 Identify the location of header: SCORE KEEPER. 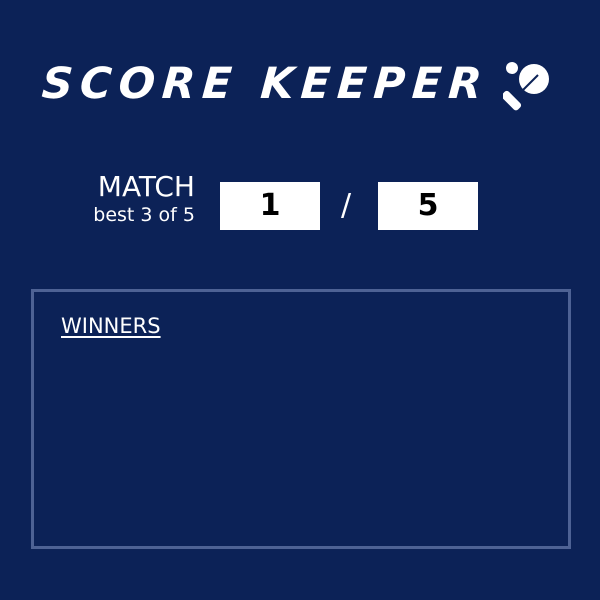
(298, 84).